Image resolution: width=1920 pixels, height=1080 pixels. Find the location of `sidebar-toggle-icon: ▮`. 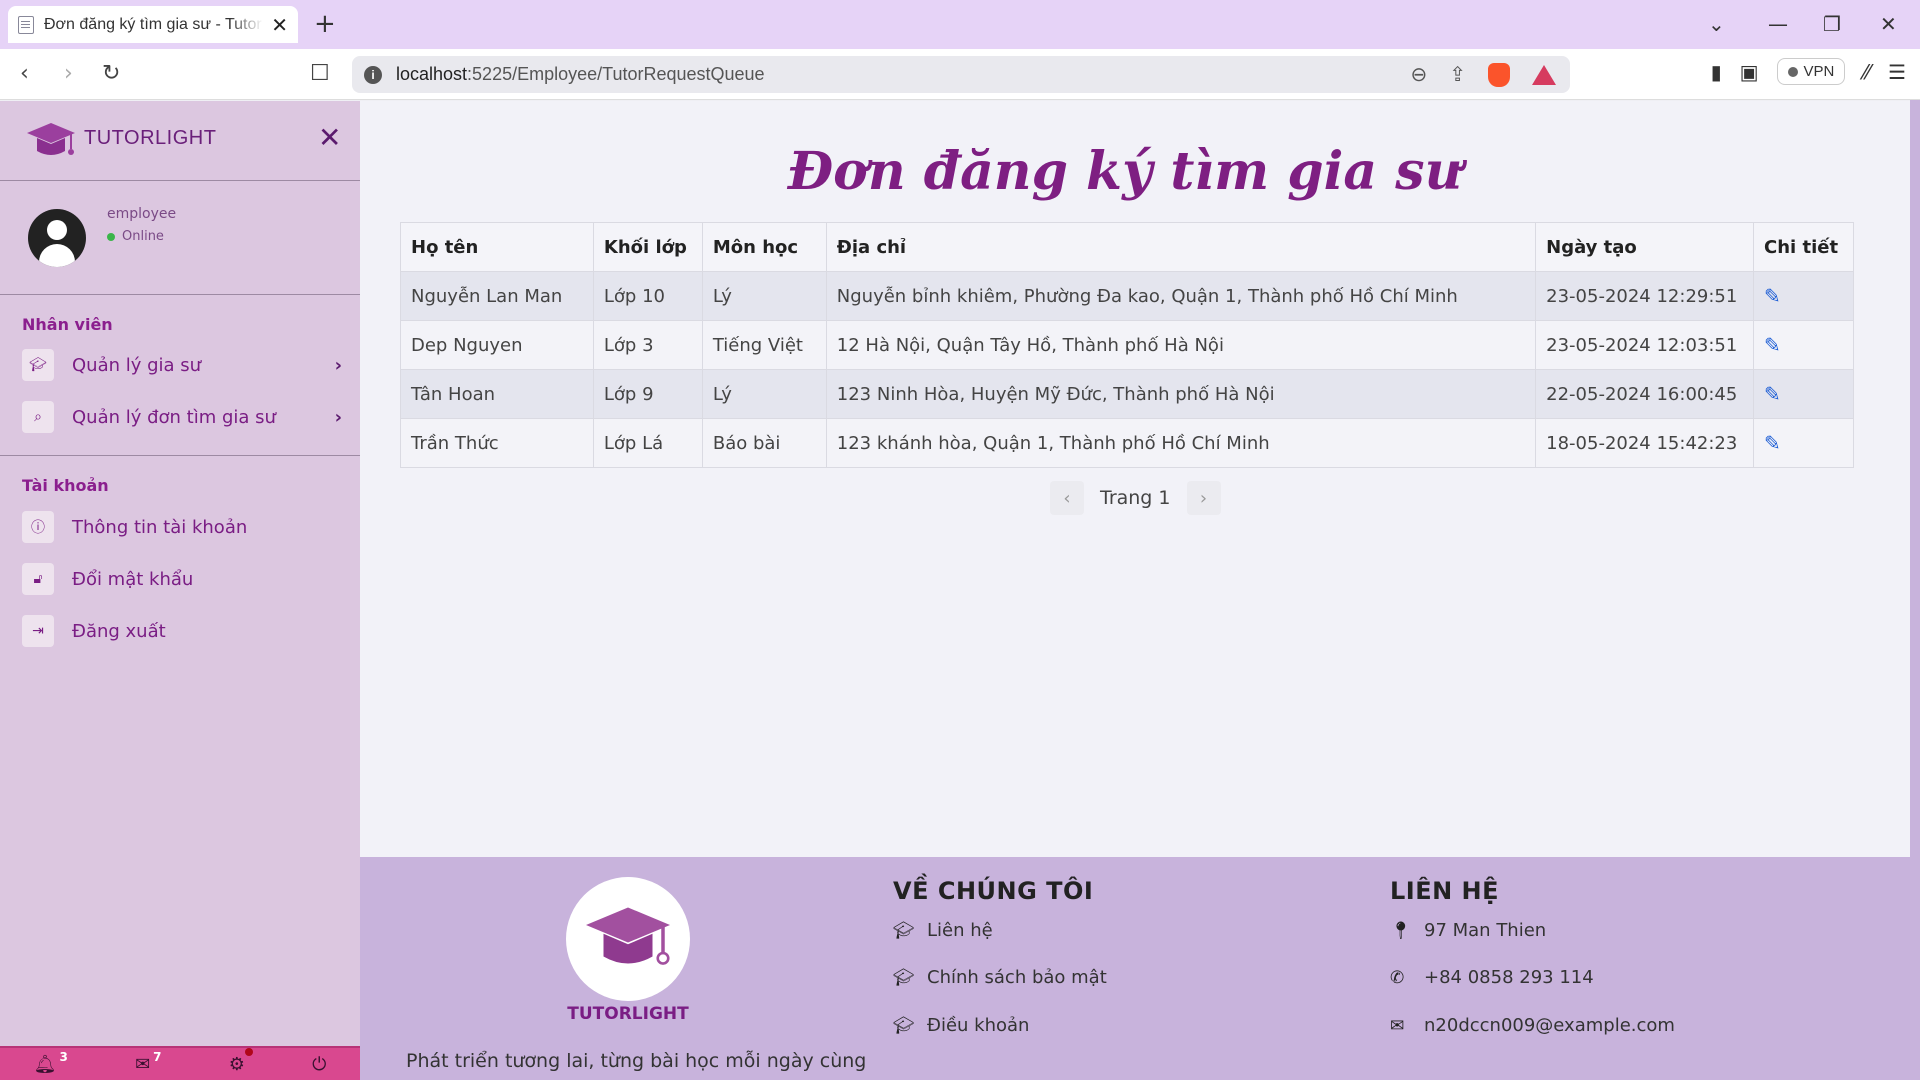

sidebar-toggle-icon: ▮ is located at coordinates (1716, 72).